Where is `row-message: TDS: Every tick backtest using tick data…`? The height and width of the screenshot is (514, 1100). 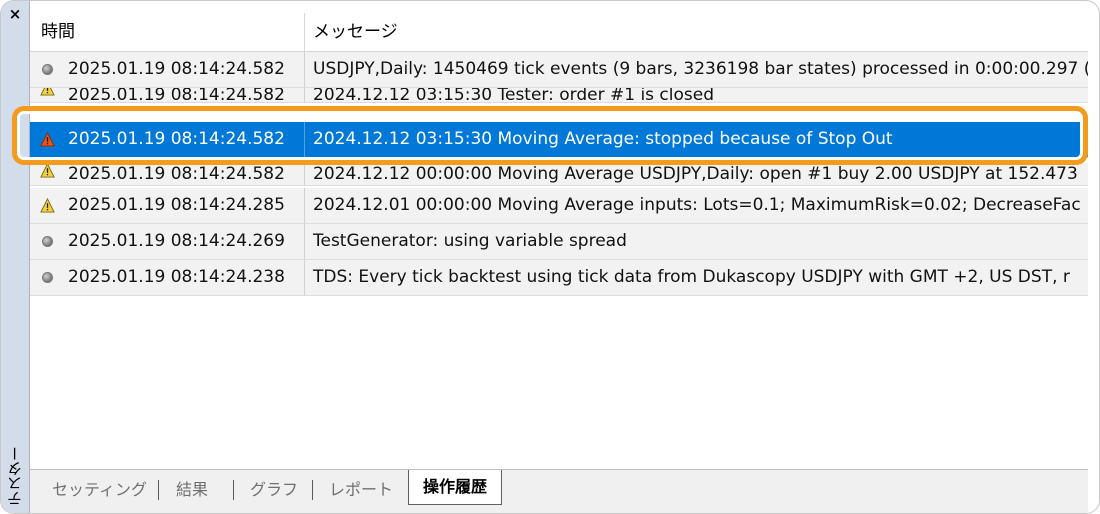 row-message: TDS: Every tick backtest using tick data… is located at coordinates (691, 277).